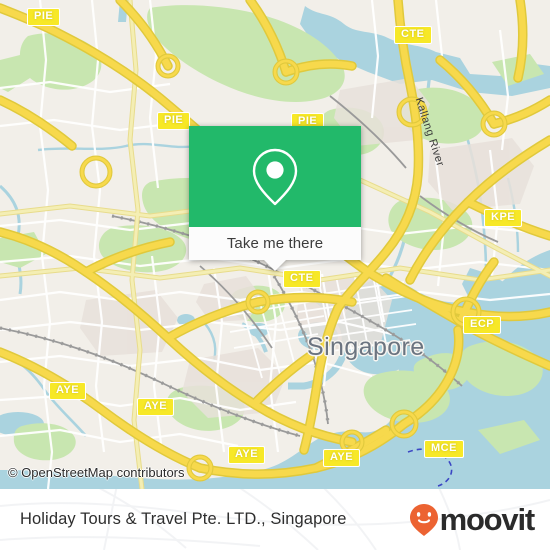  I want to click on moovit-logo: moovit, so click(472, 519).